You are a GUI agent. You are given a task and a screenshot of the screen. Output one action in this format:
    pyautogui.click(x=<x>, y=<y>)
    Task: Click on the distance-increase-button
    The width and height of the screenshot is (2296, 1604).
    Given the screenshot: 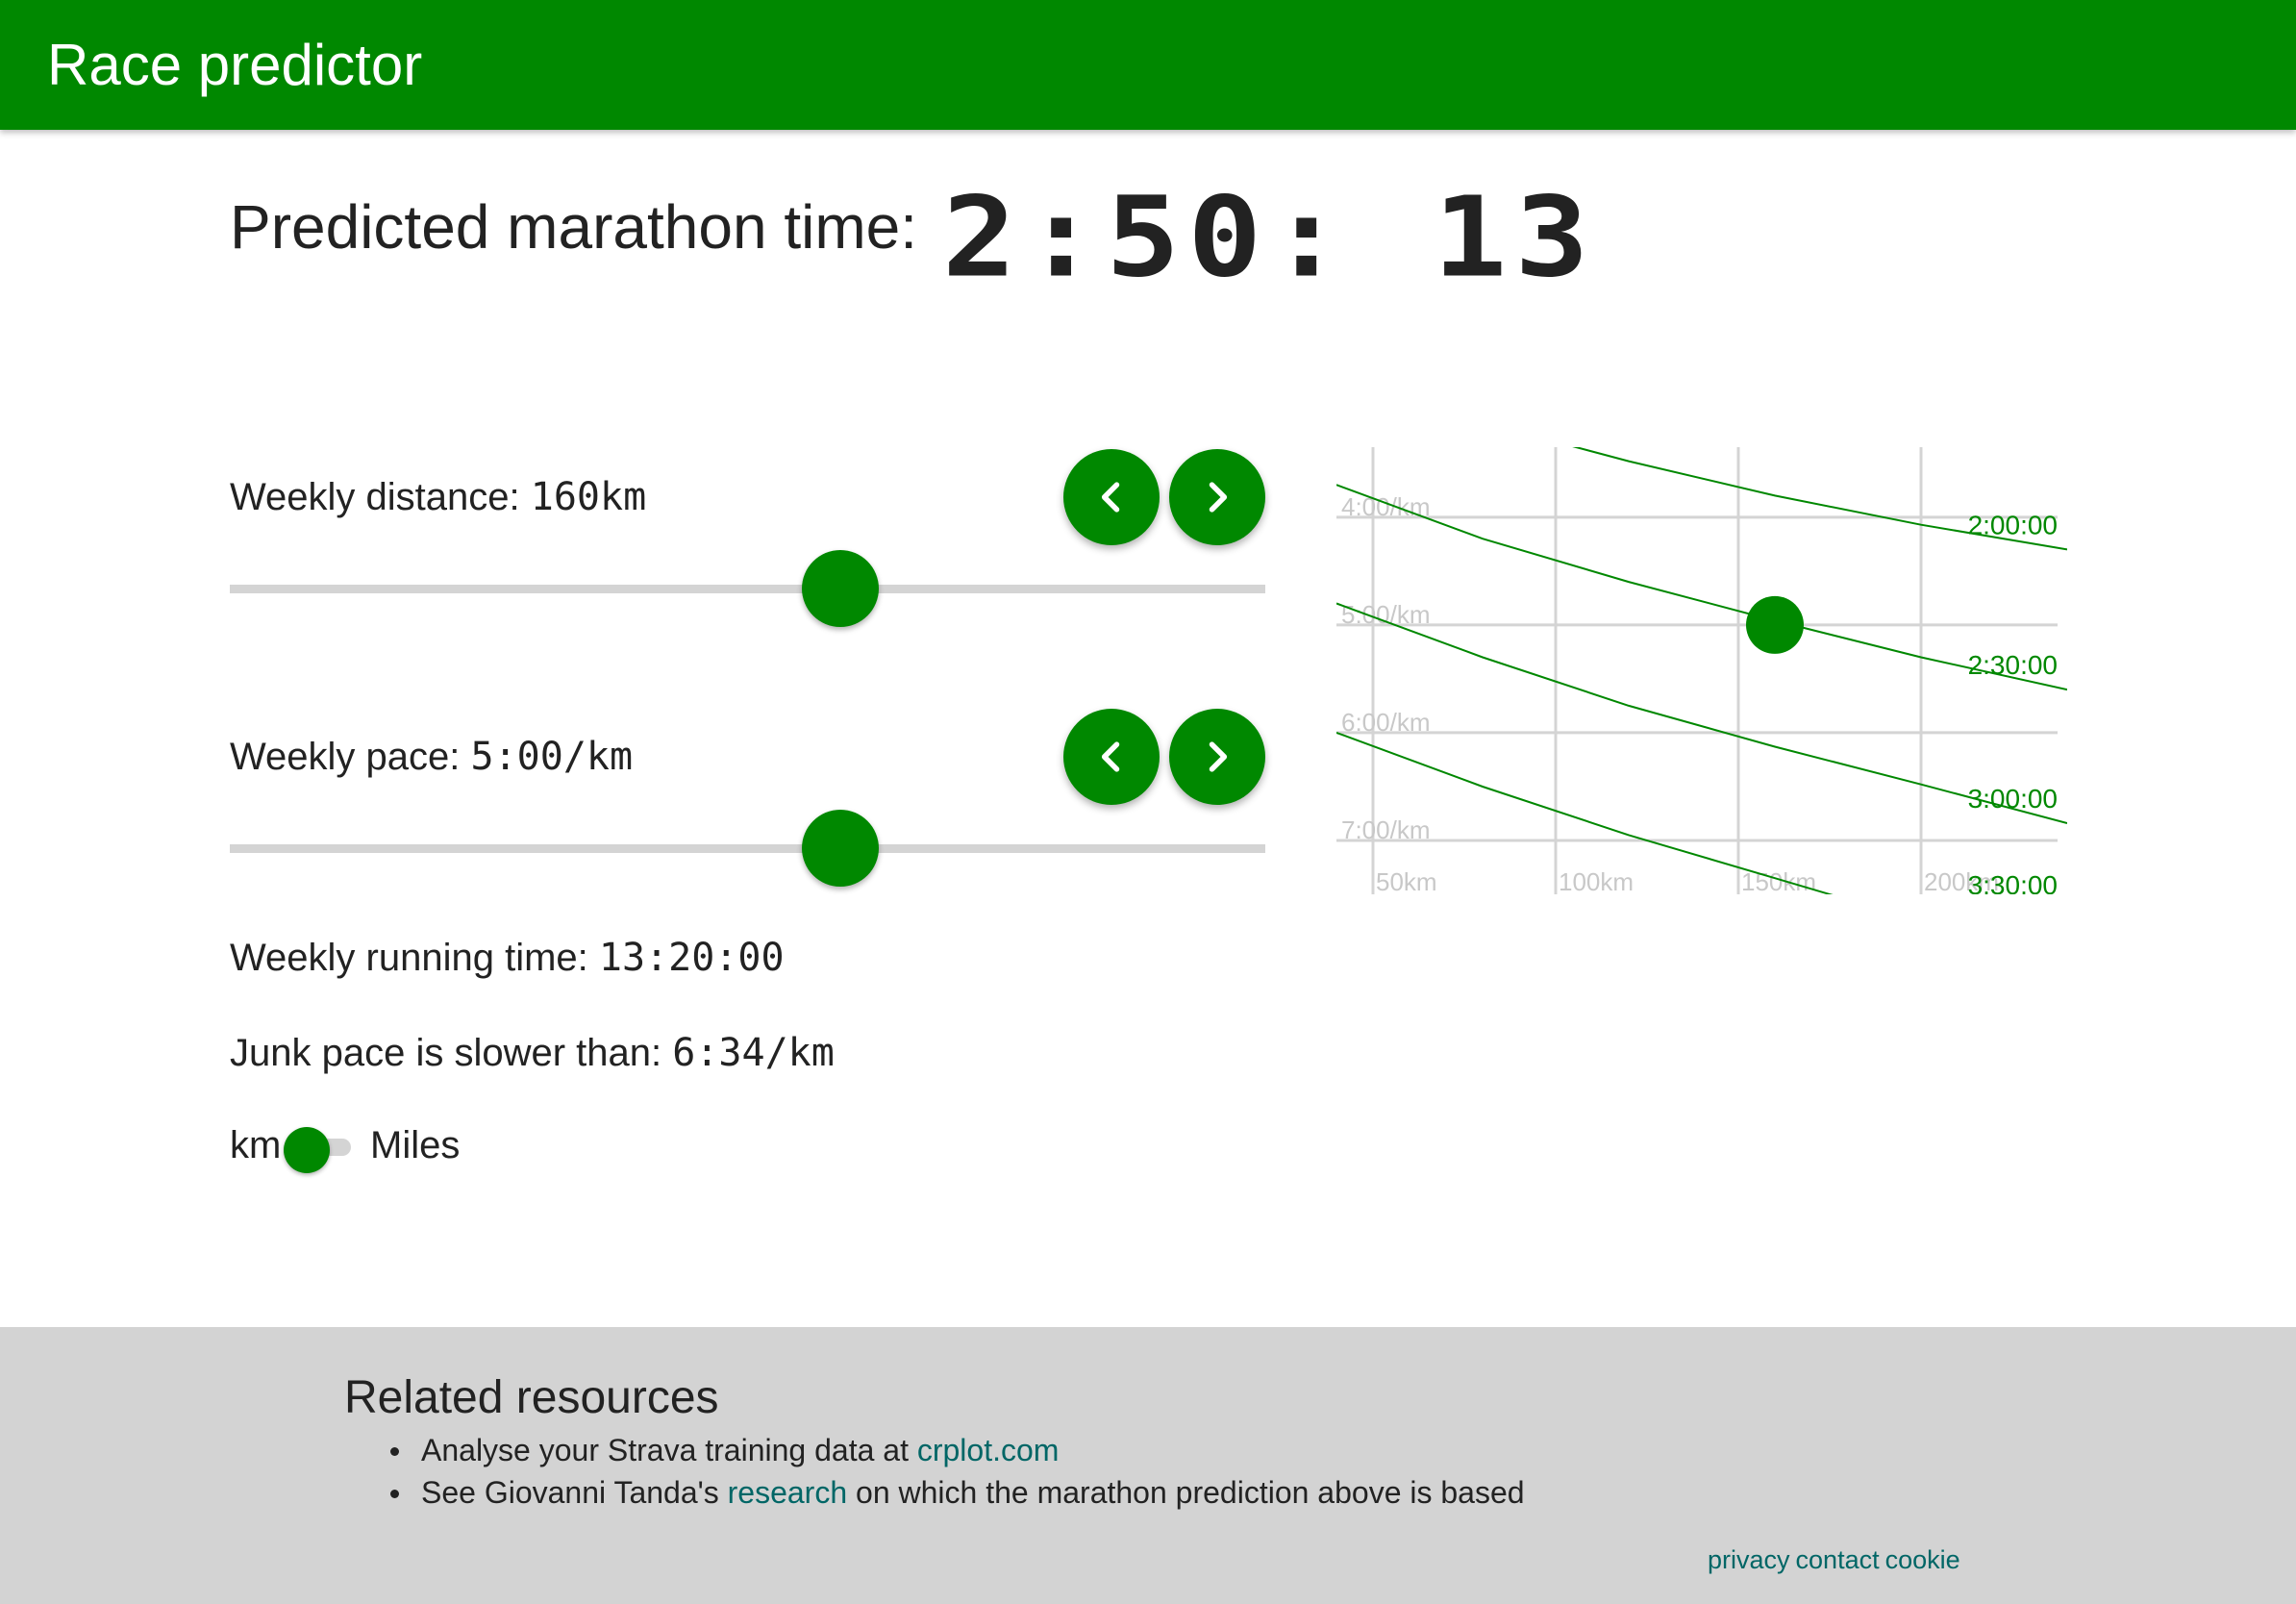 What is the action you would take?
    pyautogui.click(x=1217, y=497)
    